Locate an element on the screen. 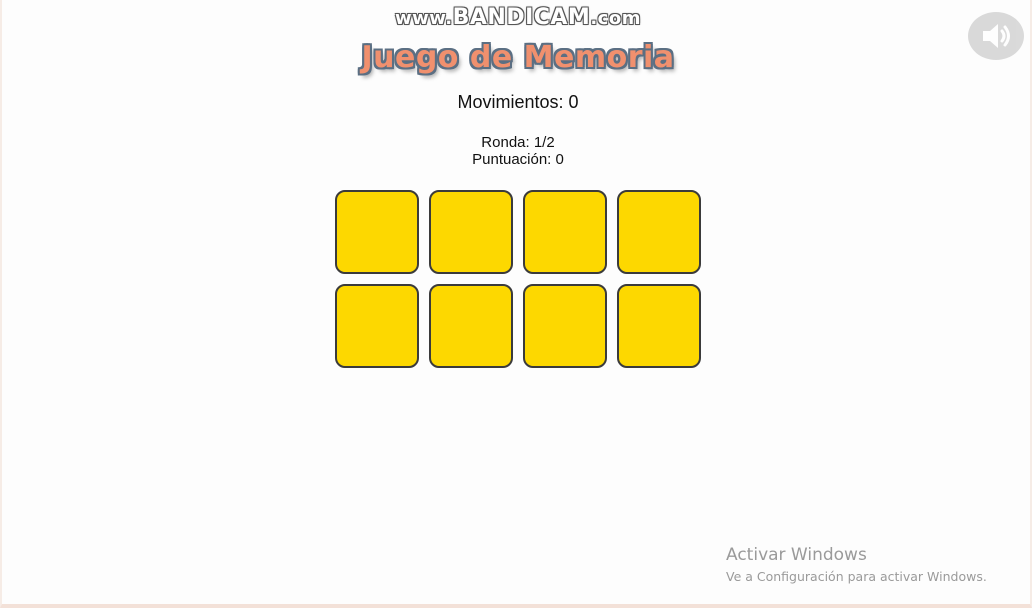 Image resolution: width=1032 pixels, height=608 pixels. activation-title: Activar Windows is located at coordinates (796, 555).